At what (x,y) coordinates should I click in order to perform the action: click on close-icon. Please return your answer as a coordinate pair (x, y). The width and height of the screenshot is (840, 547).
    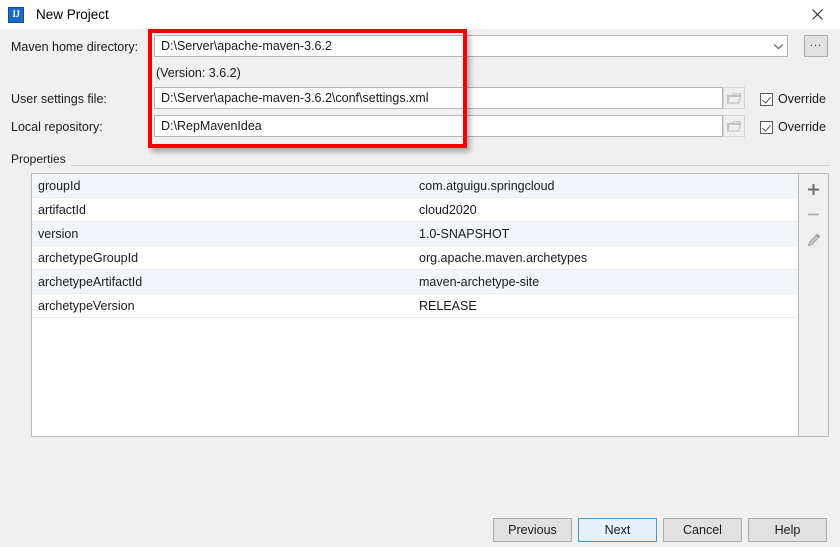
    Looking at the image, I should click on (817, 14).